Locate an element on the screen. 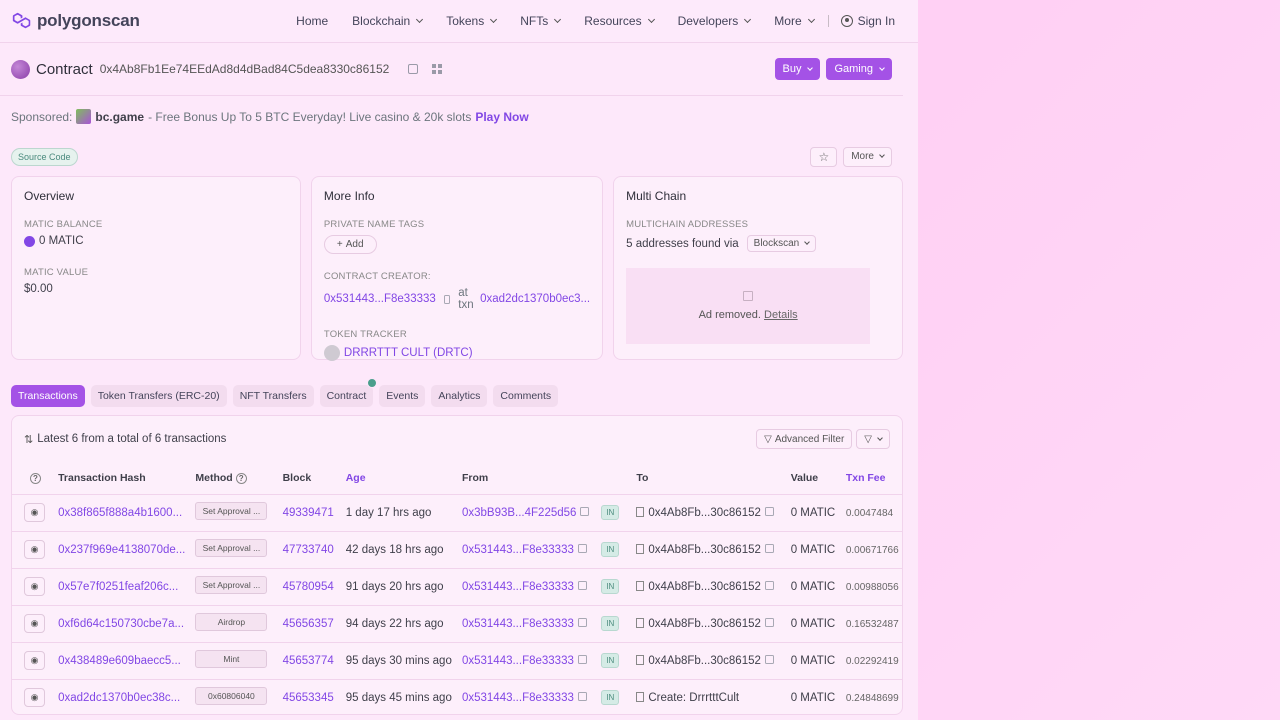  tab-analytics: Analytics is located at coordinates (459, 396).